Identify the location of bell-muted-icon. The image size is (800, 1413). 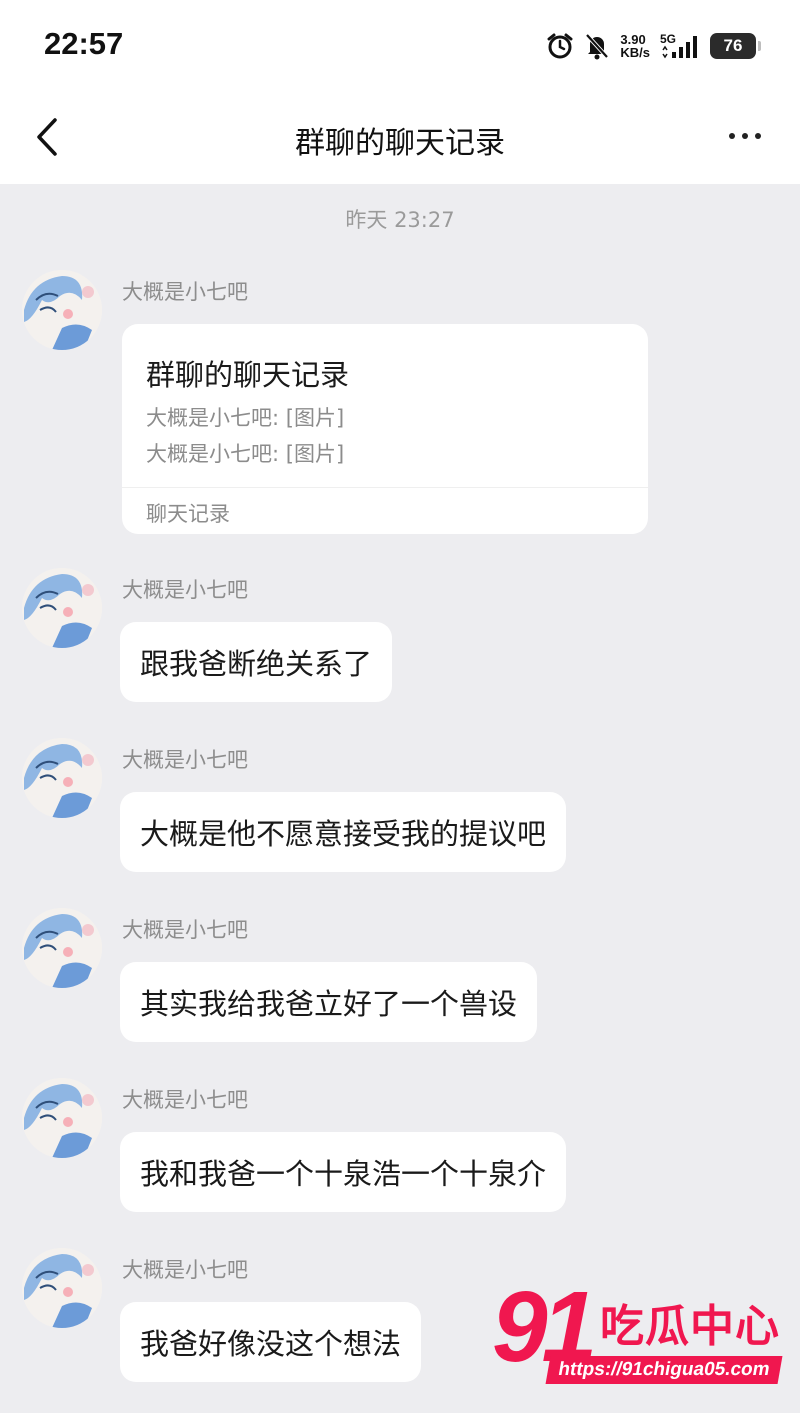
(597, 46).